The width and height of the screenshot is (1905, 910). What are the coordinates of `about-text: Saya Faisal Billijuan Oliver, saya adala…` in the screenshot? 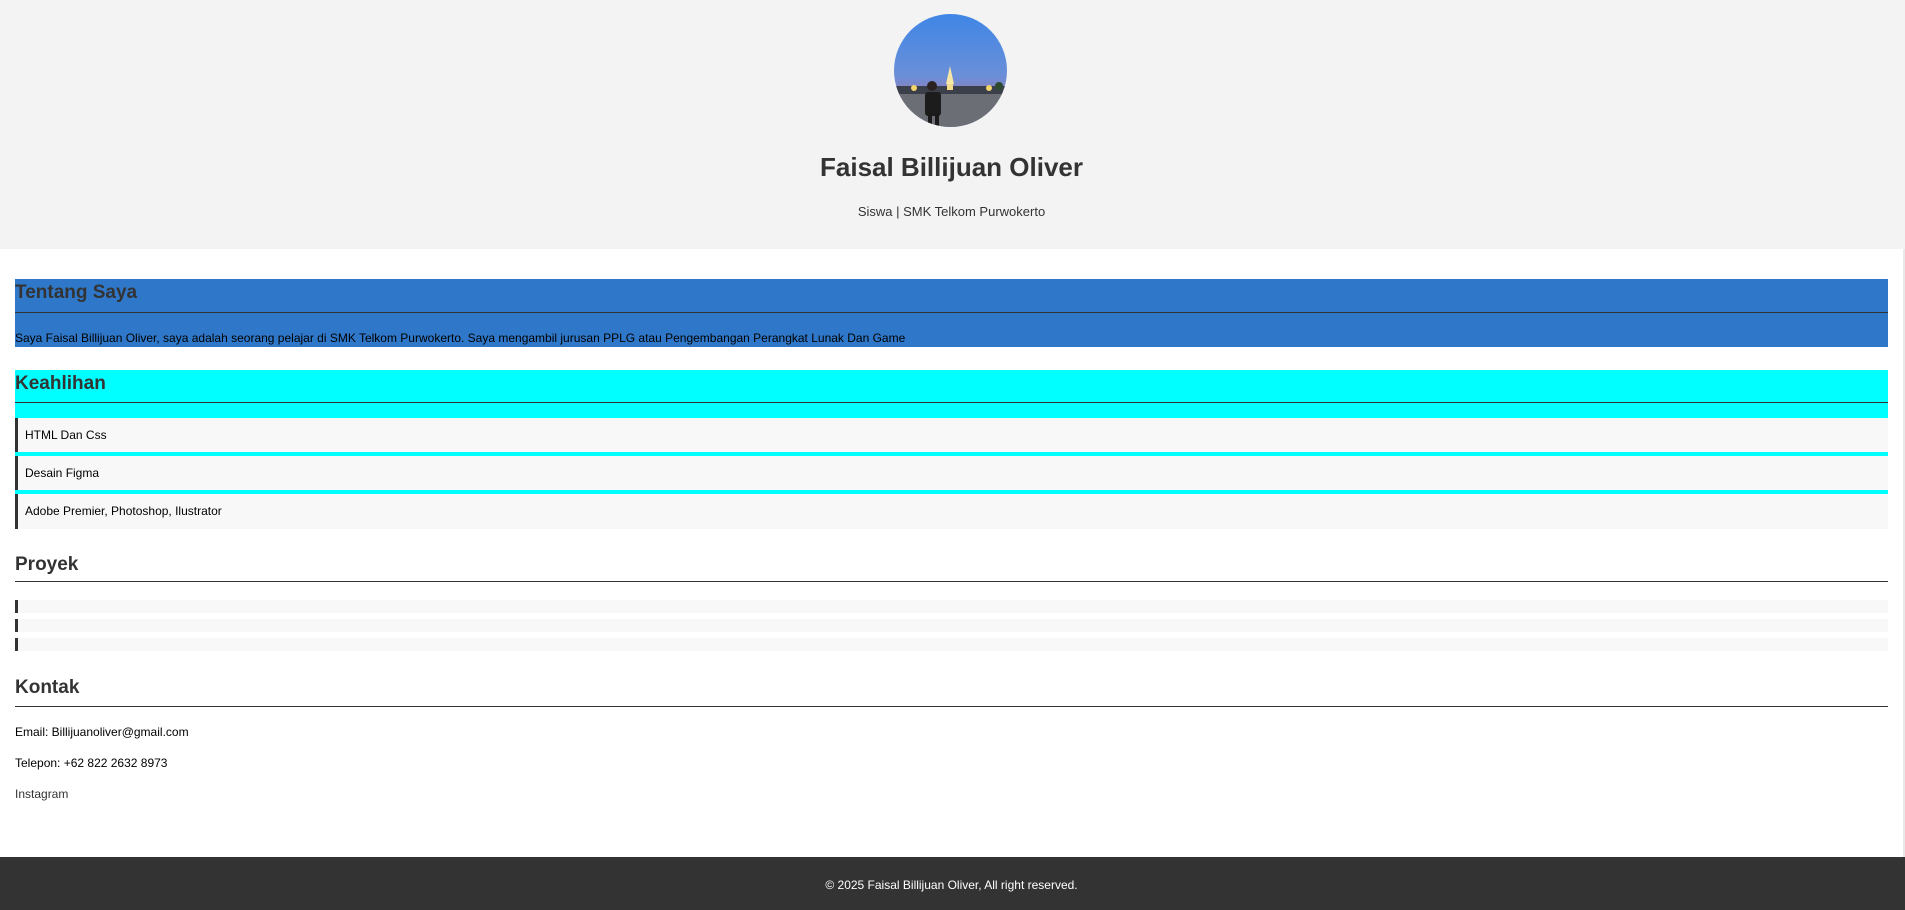 It's located at (460, 338).